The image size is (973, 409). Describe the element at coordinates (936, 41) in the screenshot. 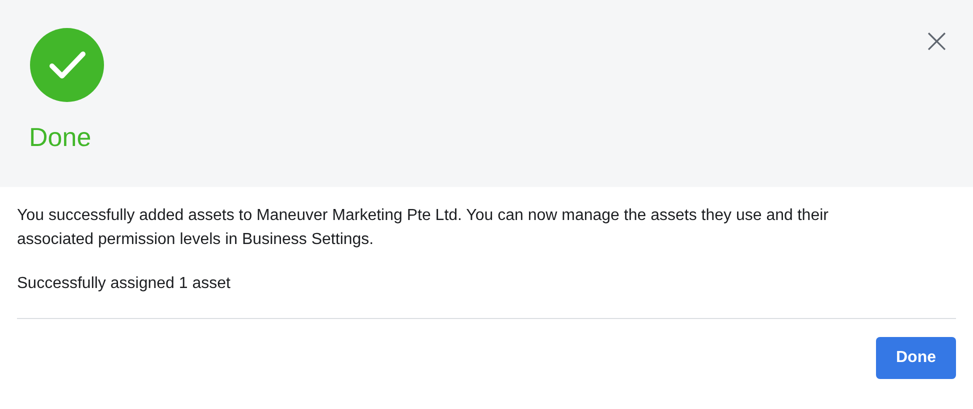

I see `close-button: ×` at that location.